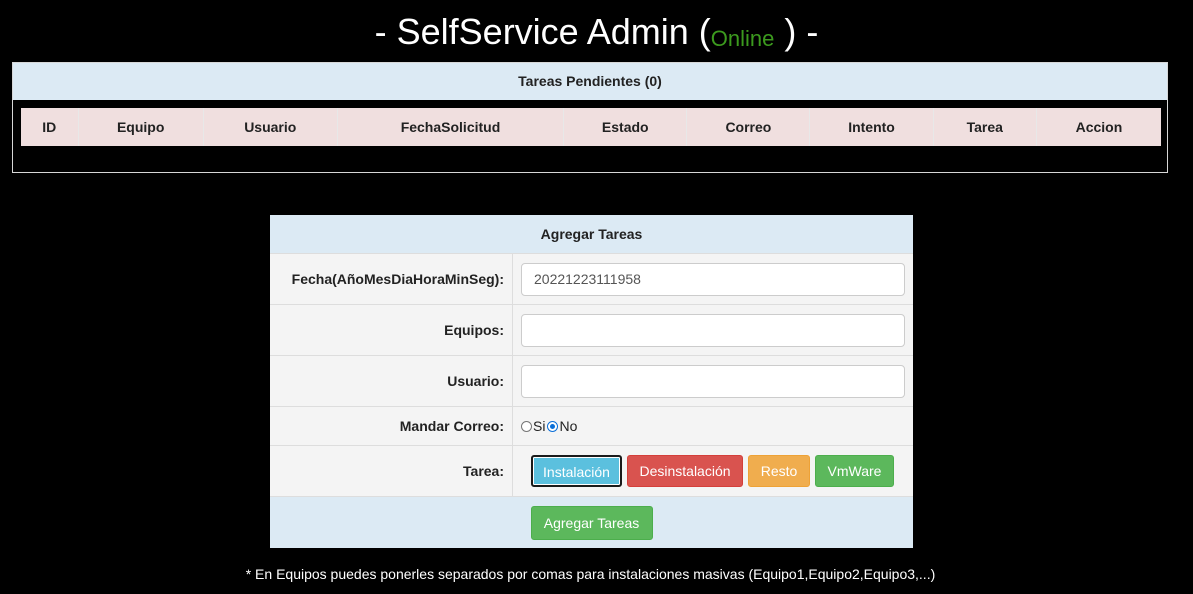  What do you see at coordinates (626, 127) in the screenshot?
I see `column-header-estado: Estado` at bounding box center [626, 127].